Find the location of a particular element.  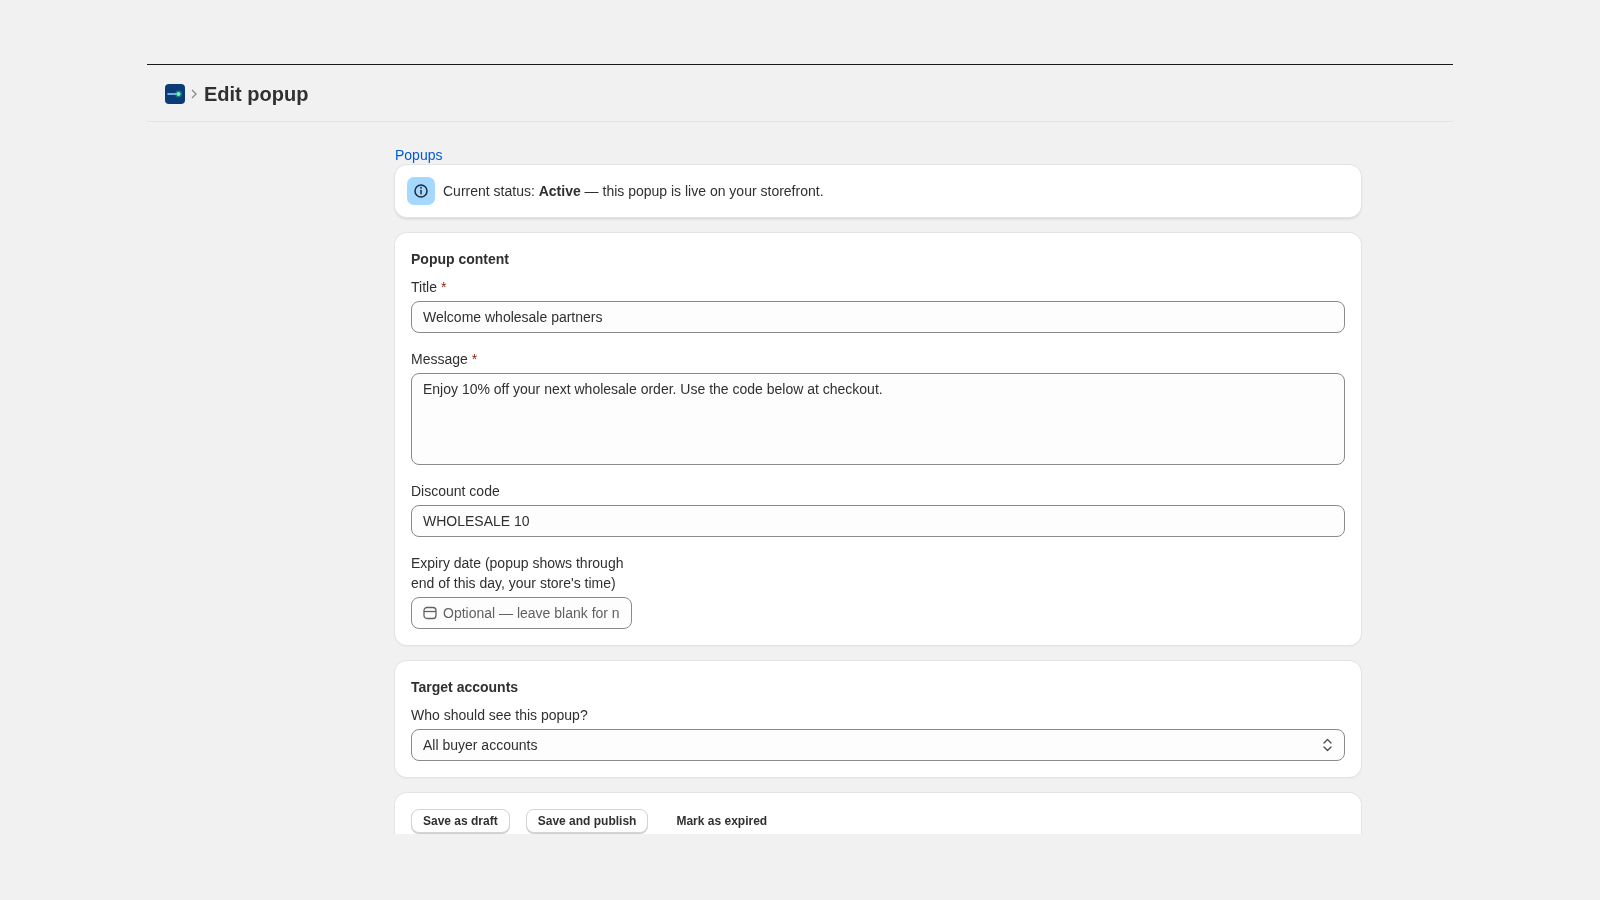

field-label: Discount code is located at coordinates (455, 491).